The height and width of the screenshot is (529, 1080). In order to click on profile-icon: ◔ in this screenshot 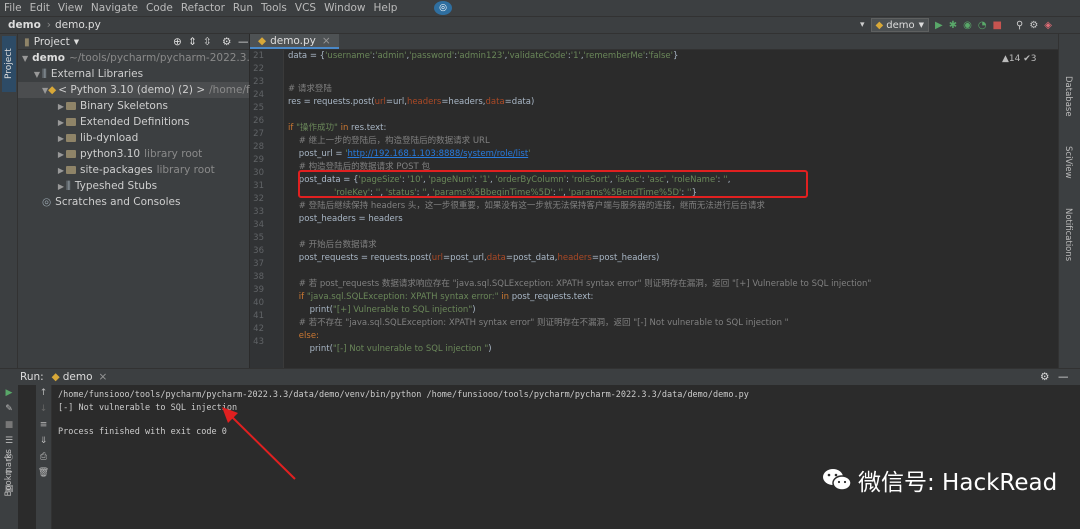, I will do `click(982, 25)`.